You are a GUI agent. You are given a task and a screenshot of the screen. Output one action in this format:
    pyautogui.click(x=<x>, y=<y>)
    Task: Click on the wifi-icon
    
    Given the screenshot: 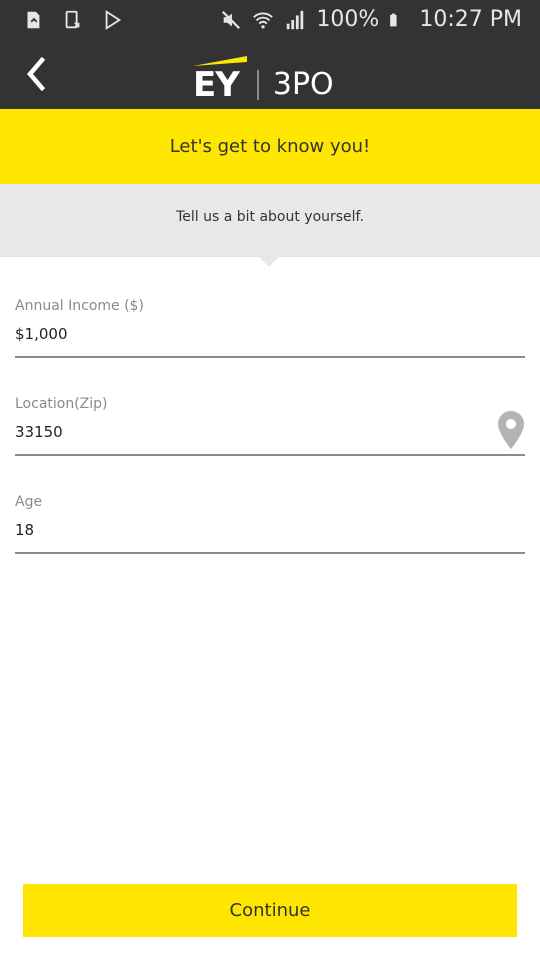 What is the action you would take?
    pyautogui.click(x=263, y=20)
    